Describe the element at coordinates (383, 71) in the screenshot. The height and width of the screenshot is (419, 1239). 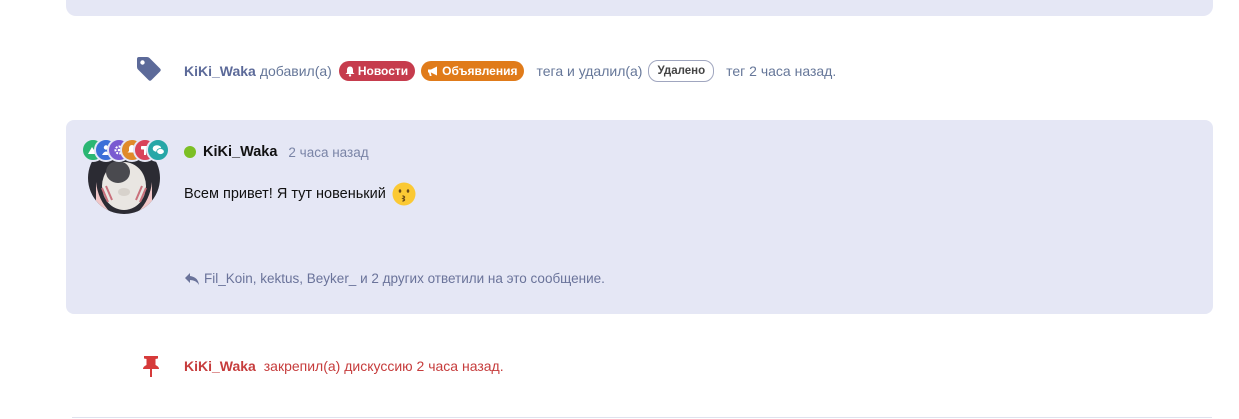
I see `tag-badge-news-label: Новости` at that location.